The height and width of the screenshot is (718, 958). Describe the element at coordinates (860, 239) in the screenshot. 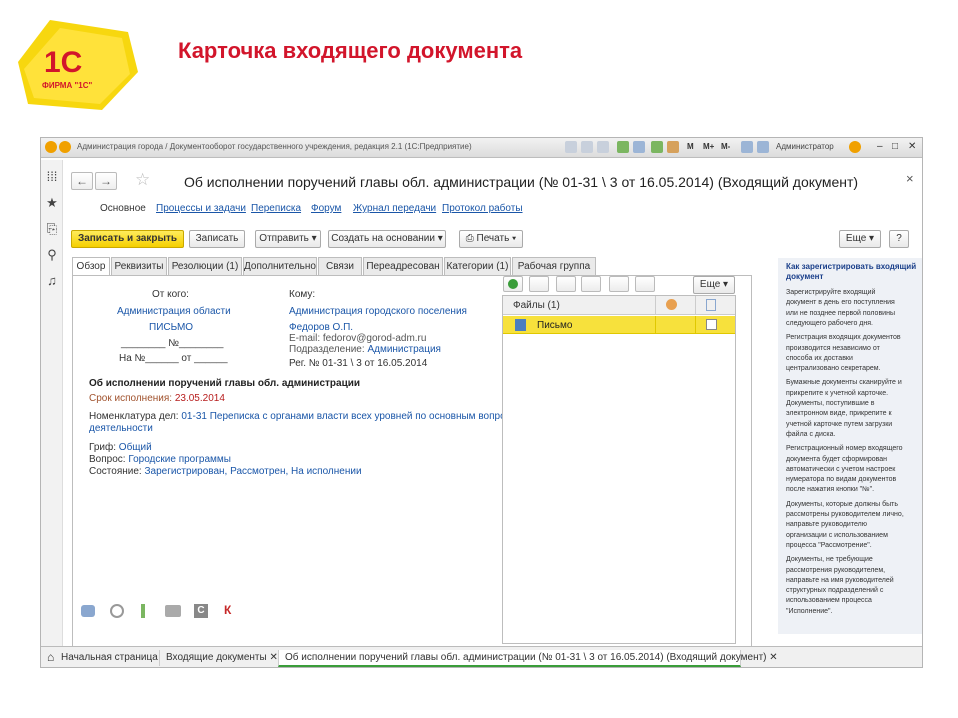

I see `more-button: Еще ▾` at that location.